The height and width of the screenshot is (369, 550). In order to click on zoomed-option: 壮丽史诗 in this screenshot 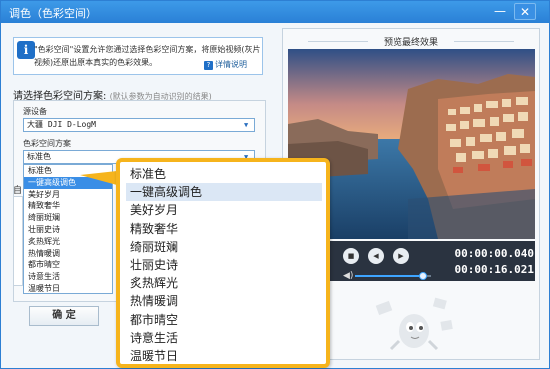, I will do `click(224, 265)`.